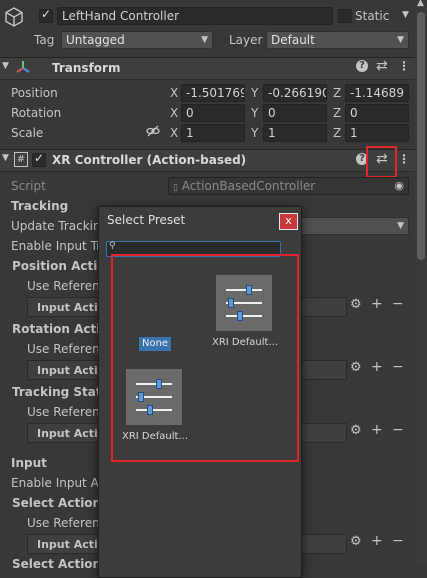 The height and width of the screenshot is (578, 427). Describe the element at coordinates (28, 186) in the screenshot. I see `script-label: Script` at that location.